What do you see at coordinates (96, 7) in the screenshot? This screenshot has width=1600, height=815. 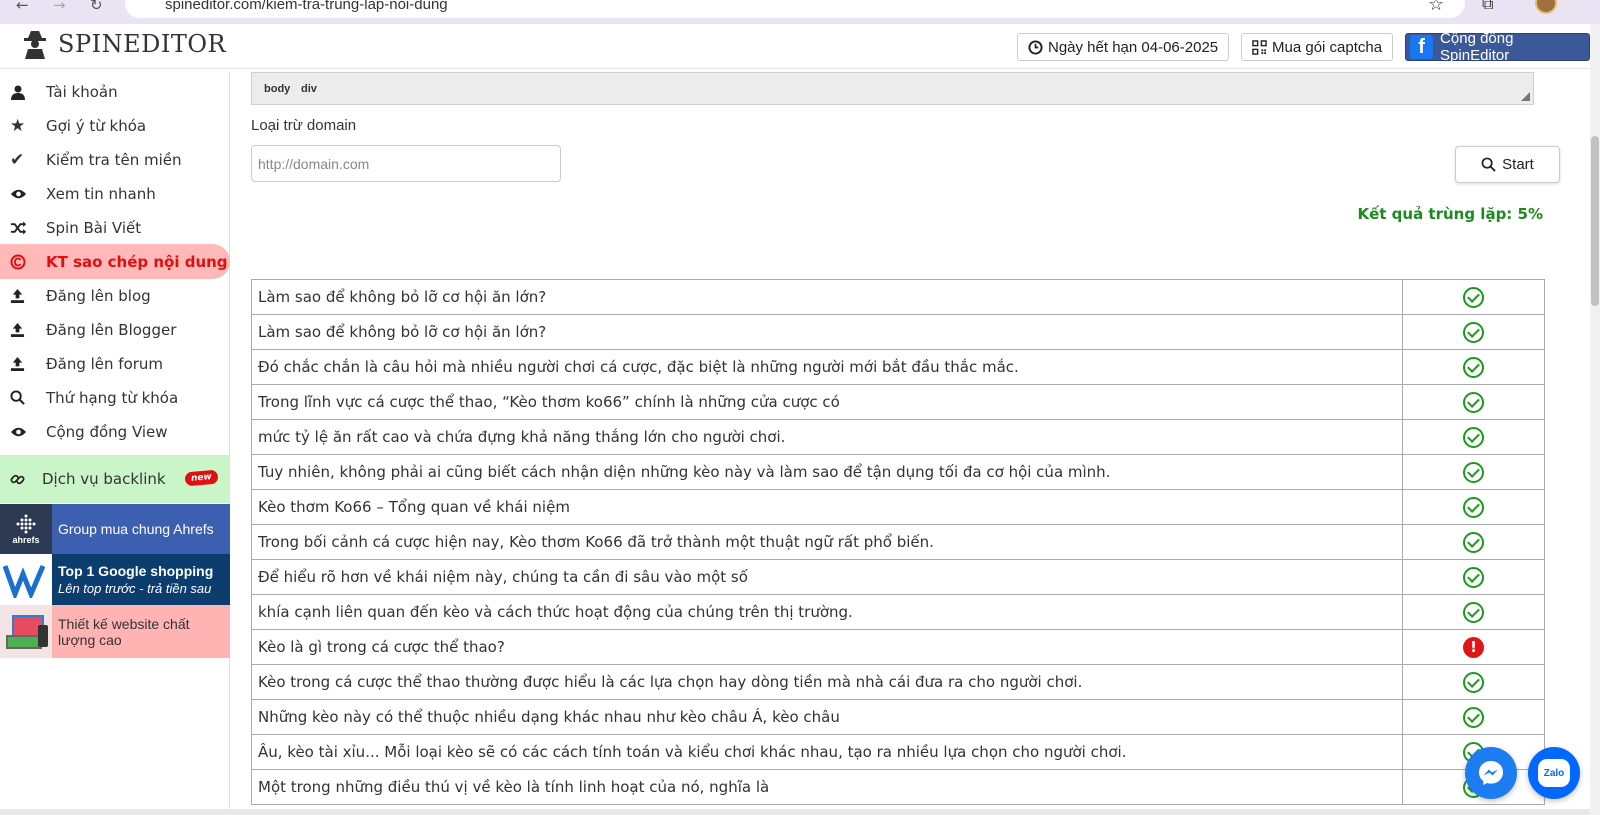 I see `reload-icon: ↻` at bounding box center [96, 7].